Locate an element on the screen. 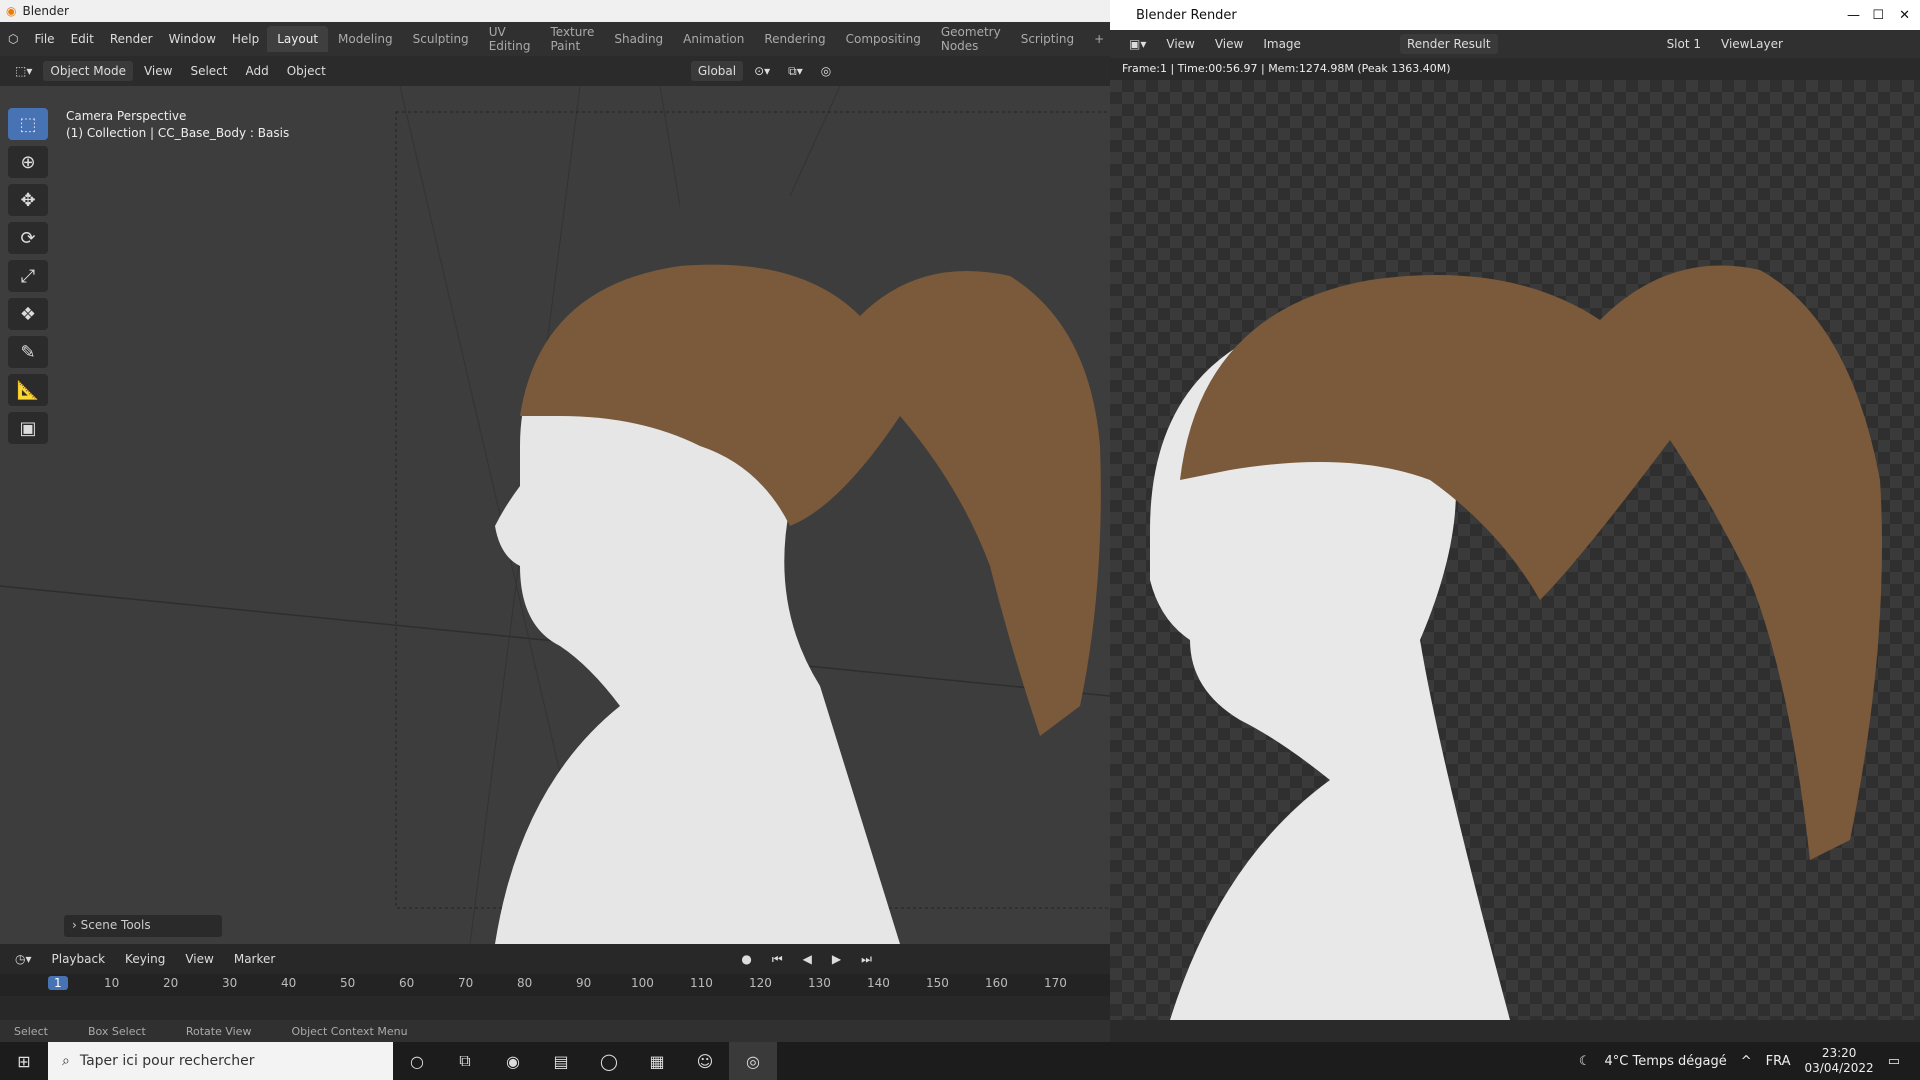  frame-tick: 60 is located at coordinates (407, 983).